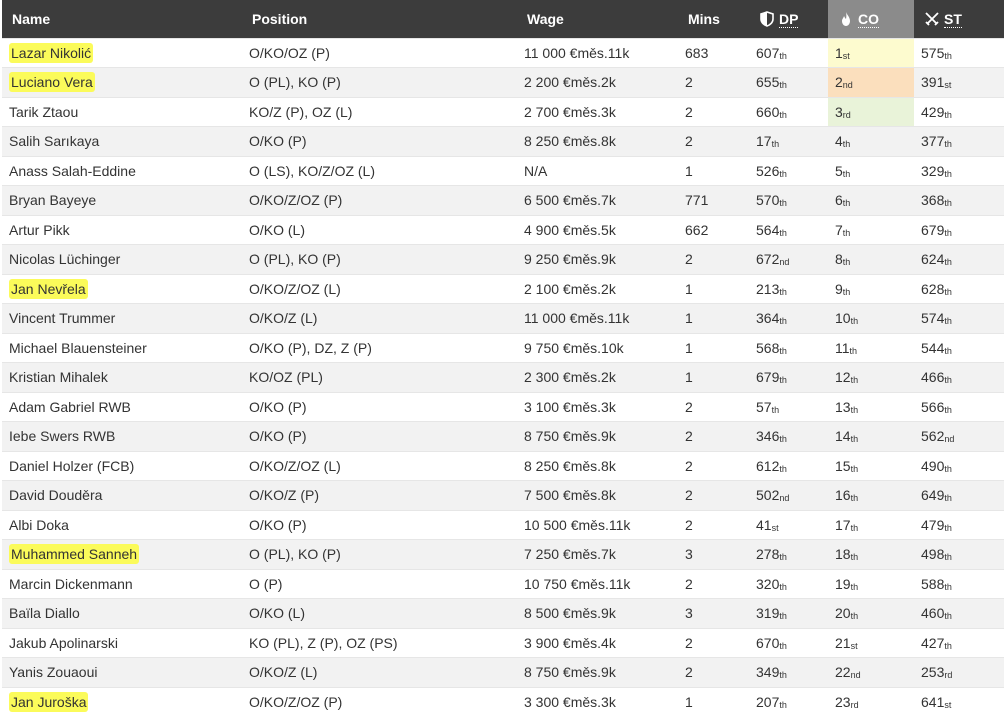  I want to click on cell-name: Jan Juroška, so click(122, 701).